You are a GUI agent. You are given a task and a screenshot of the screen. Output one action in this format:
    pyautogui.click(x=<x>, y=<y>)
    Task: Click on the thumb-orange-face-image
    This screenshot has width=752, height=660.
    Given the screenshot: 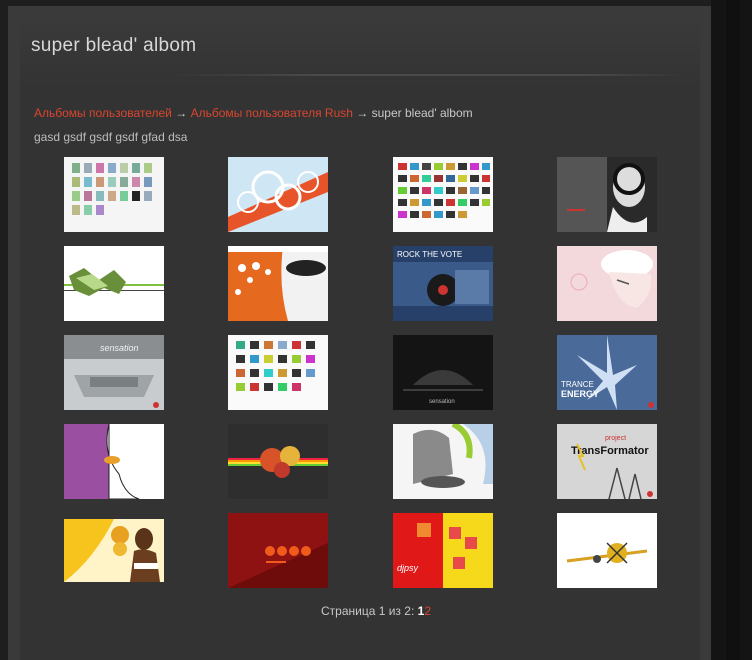 What is the action you would take?
    pyautogui.click(x=278, y=283)
    